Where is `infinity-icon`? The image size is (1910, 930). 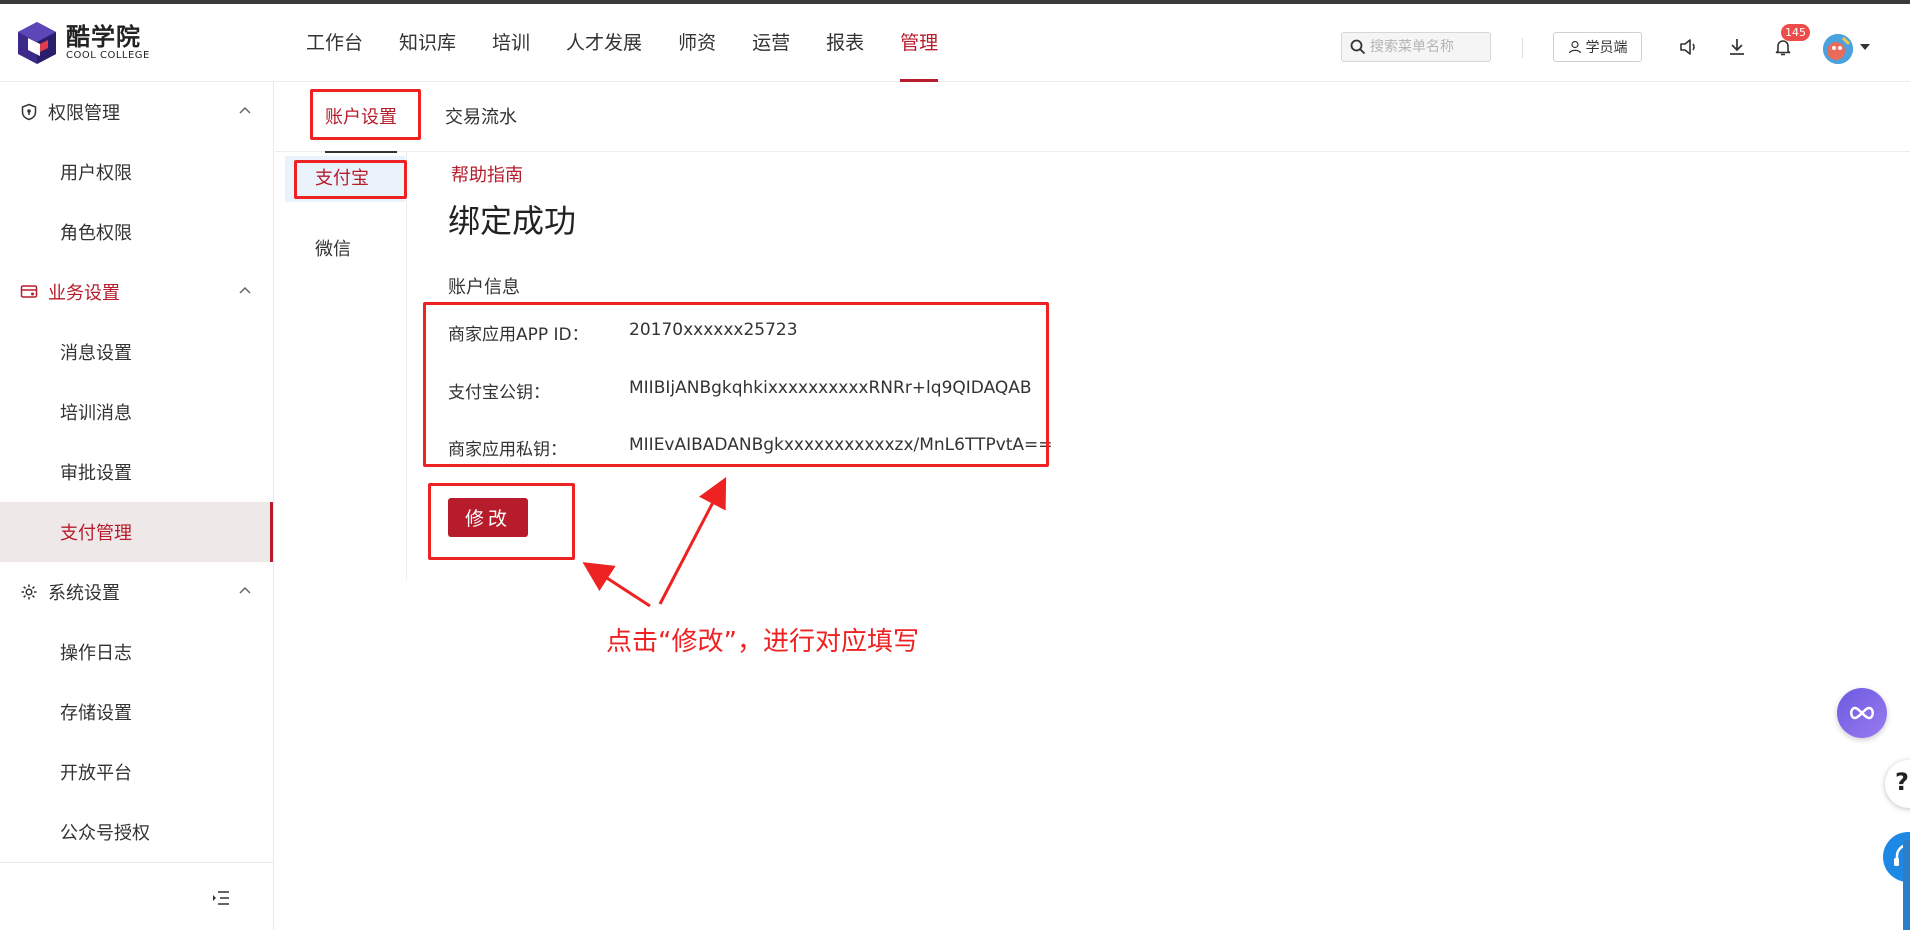
infinity-icon is located at coordinates (1862, 713).